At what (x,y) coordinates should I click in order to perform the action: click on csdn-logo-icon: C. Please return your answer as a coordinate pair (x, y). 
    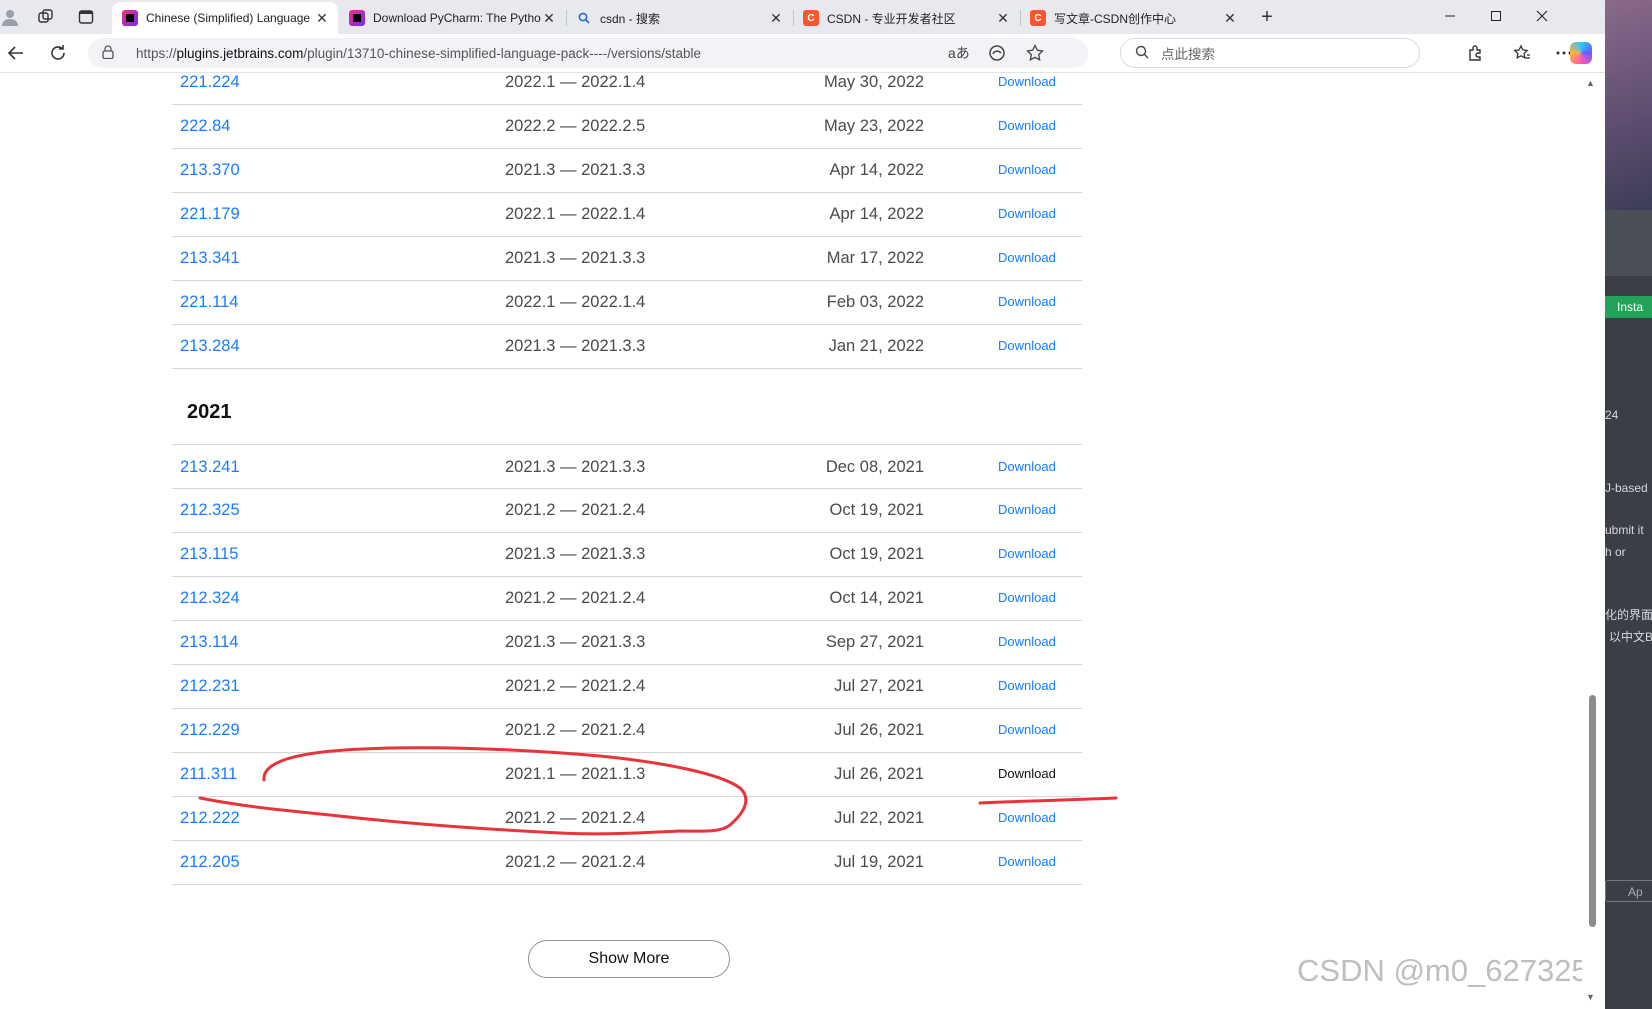
    Looking at the image, I should click on (811, 18).